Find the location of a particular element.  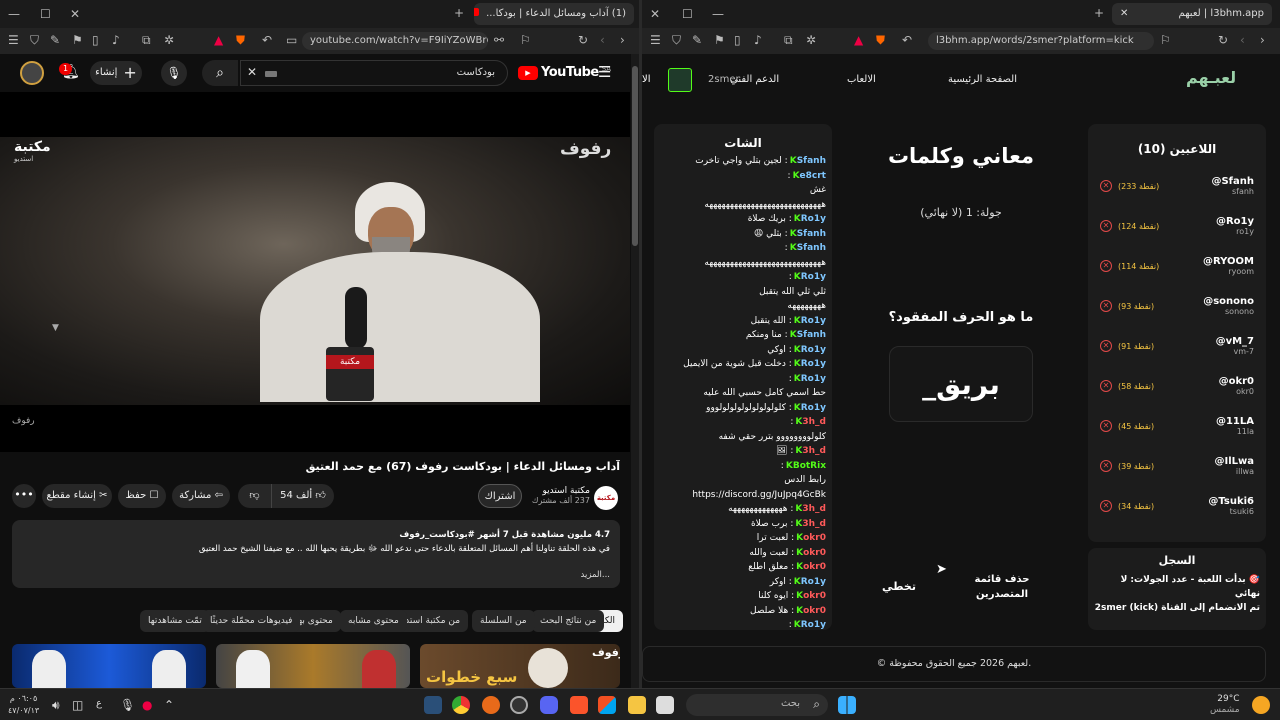

tab-l3bhm: ✕ لعبهم | l3bhm.app is located at coordinates (1192, 14).